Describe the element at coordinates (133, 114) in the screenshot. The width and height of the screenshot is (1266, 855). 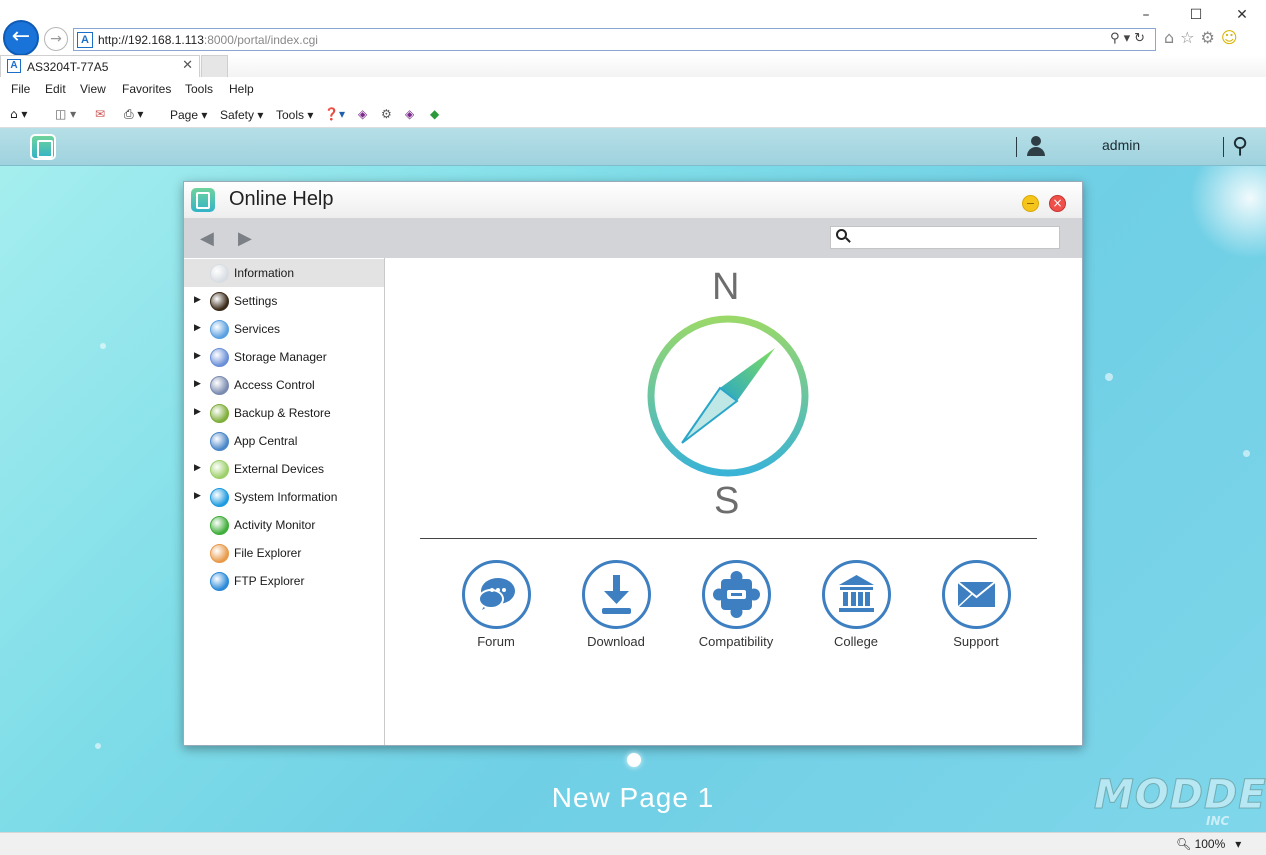
I see `print-icon: ⎙ ▾` at that location.